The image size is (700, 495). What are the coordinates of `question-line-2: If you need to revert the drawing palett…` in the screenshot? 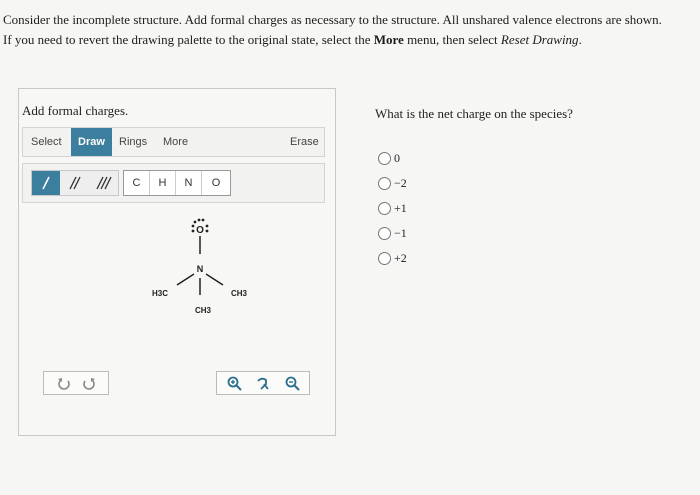 It's located at (350, 40).